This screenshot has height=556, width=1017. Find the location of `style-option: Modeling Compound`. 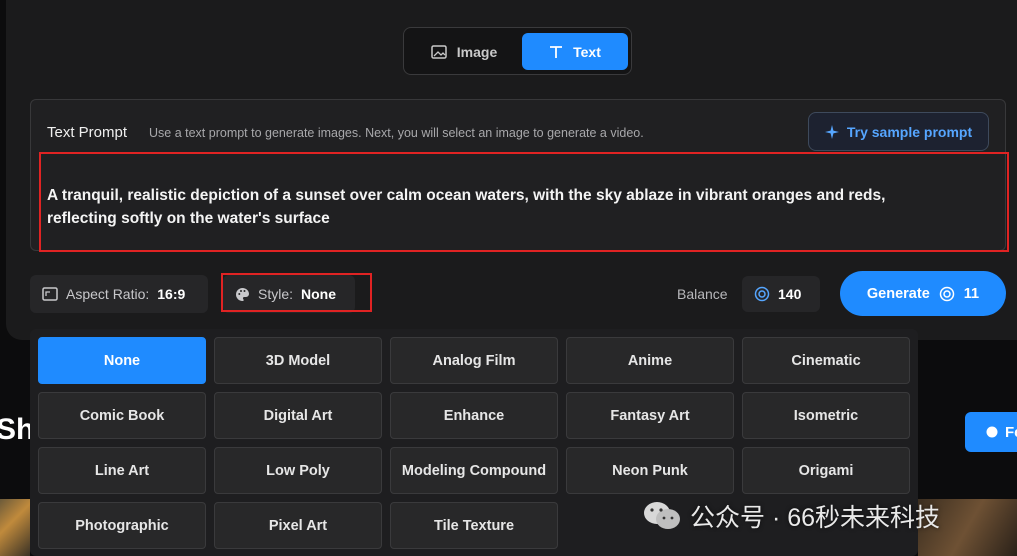

style-option: Modeling Compound is located at coordinates (474, 470).